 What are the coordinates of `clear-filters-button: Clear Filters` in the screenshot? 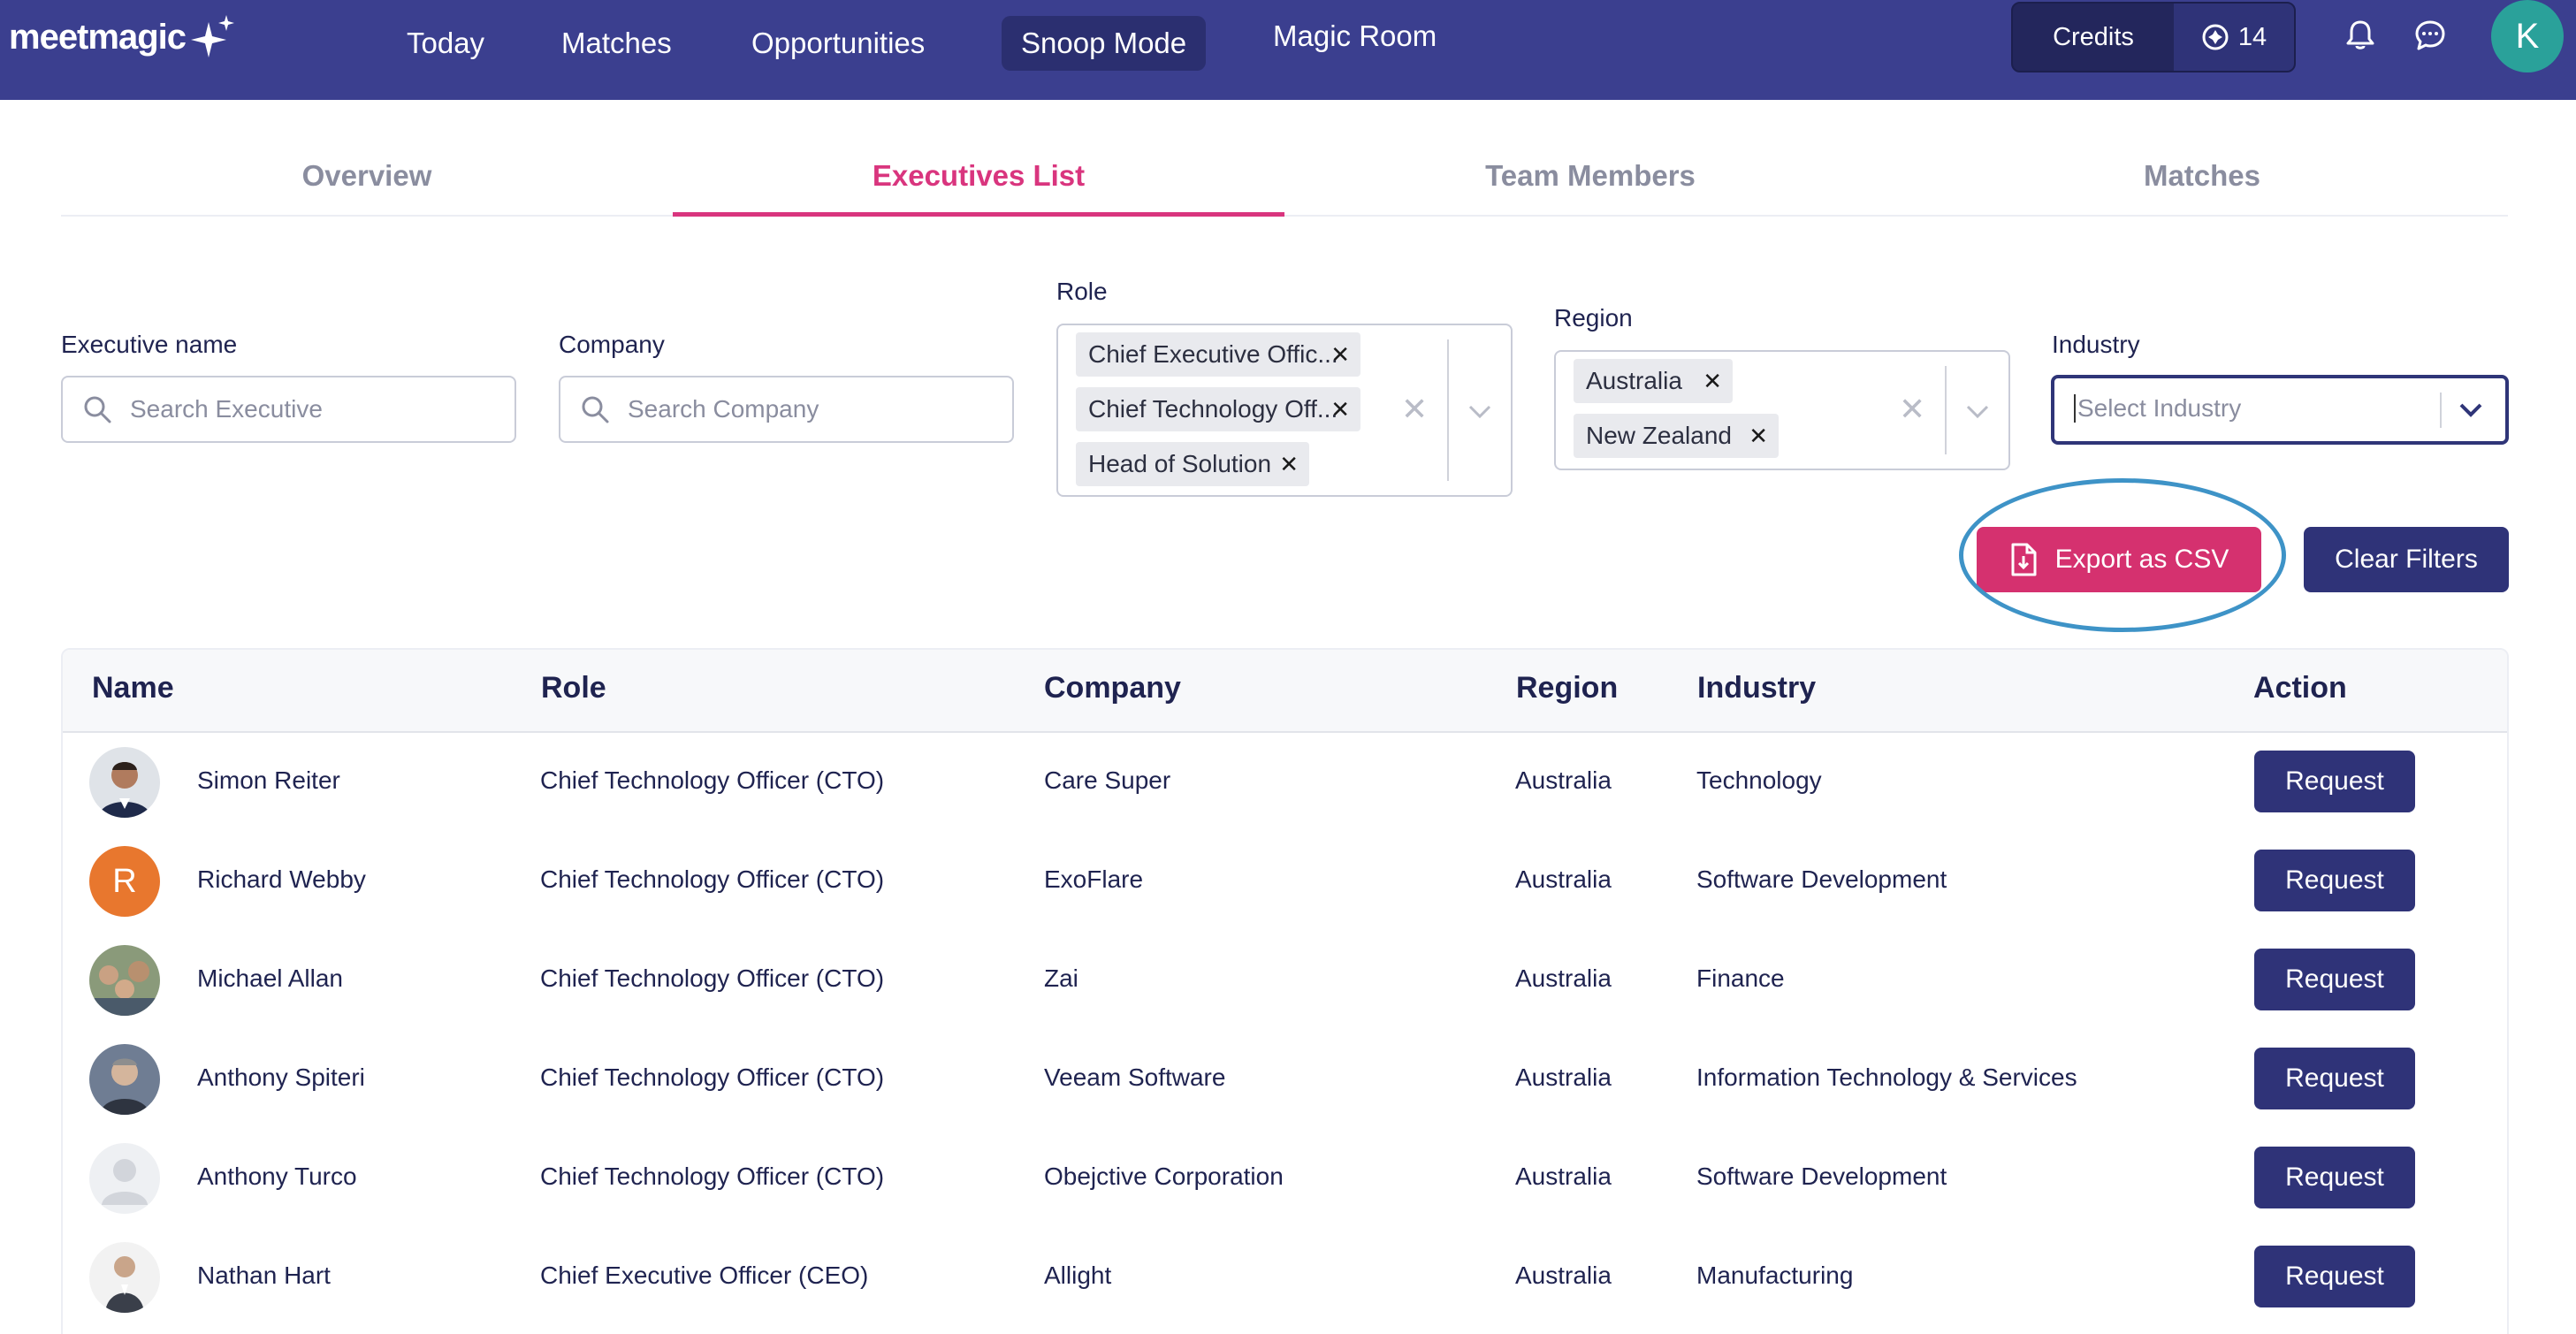 It's located at (2406, 559).